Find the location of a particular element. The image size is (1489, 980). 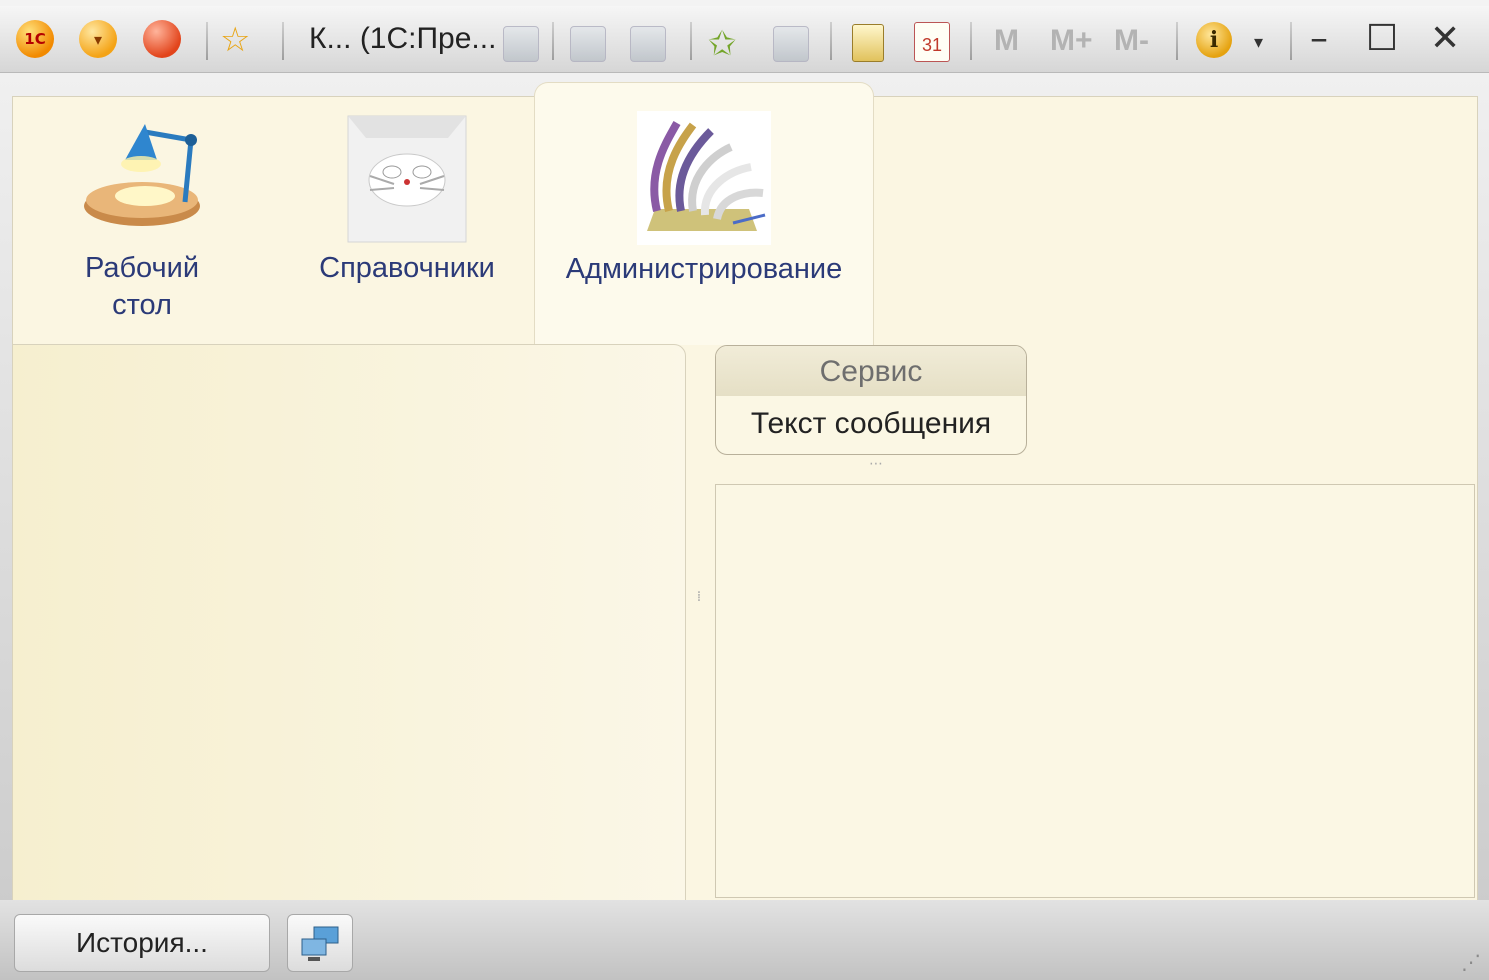

service-panel: Сервис Текст сообщения is located at coordinates (871, 400).